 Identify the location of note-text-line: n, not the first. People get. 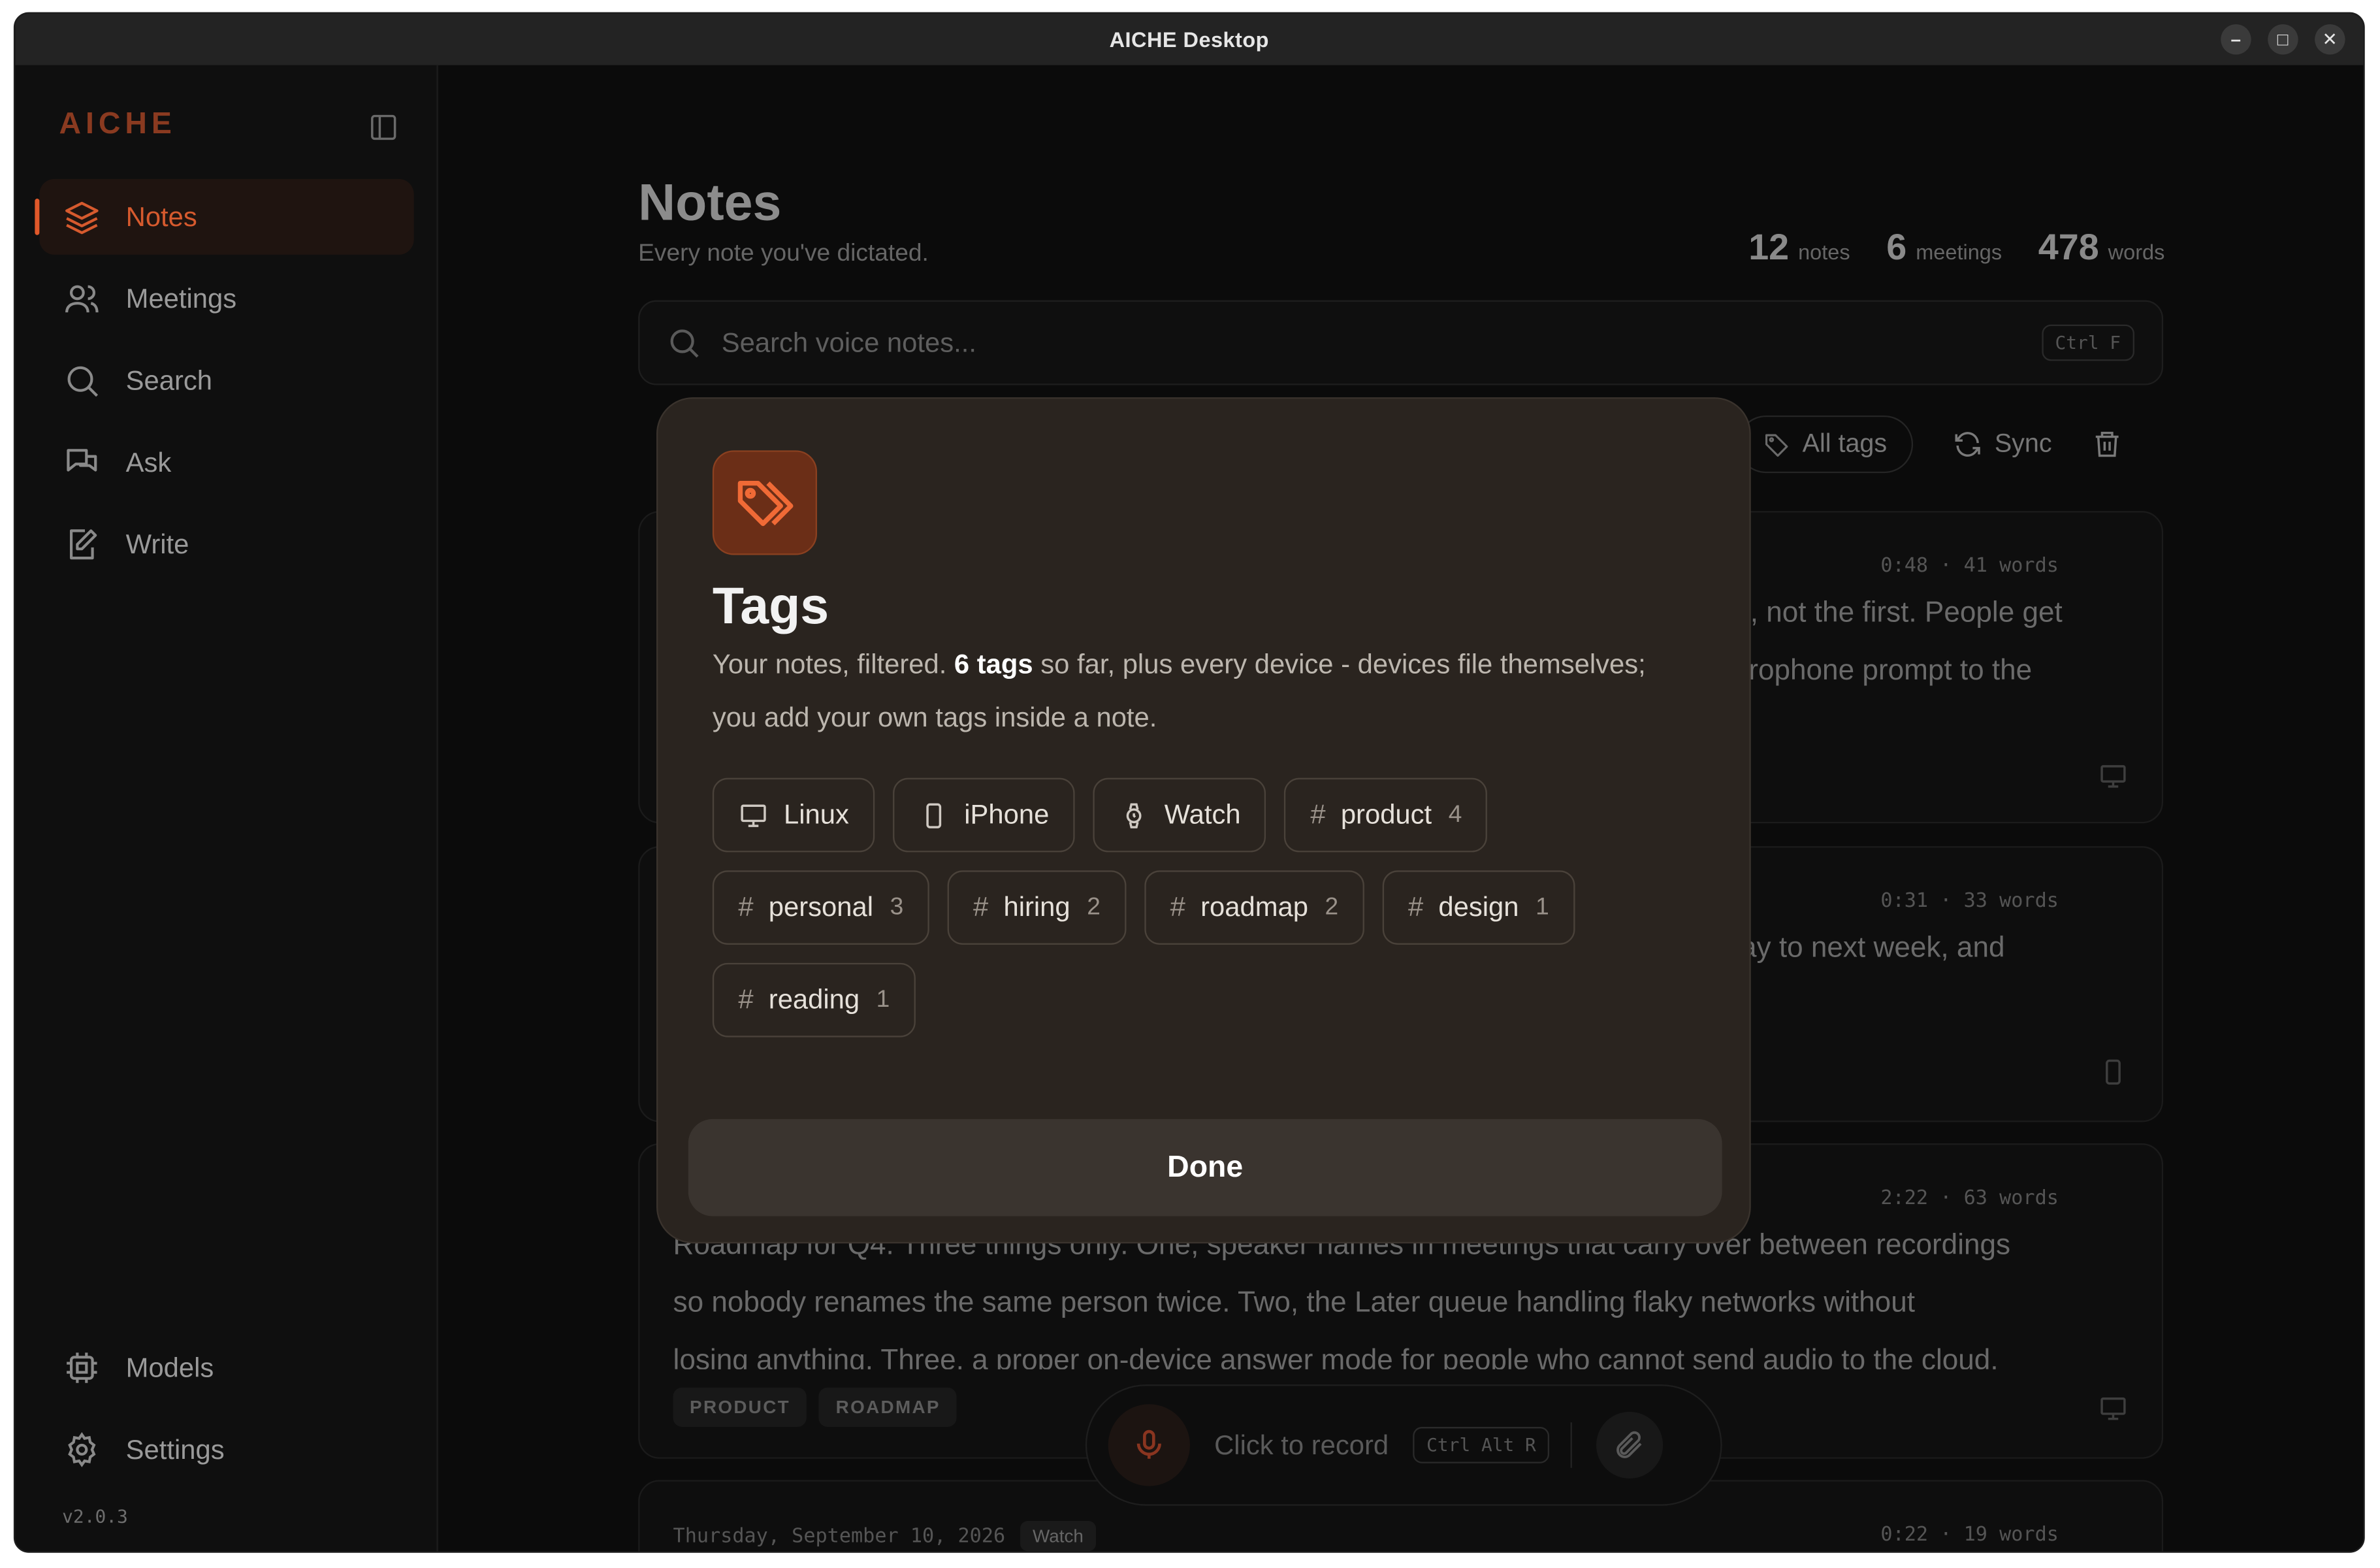
(1898, 613).